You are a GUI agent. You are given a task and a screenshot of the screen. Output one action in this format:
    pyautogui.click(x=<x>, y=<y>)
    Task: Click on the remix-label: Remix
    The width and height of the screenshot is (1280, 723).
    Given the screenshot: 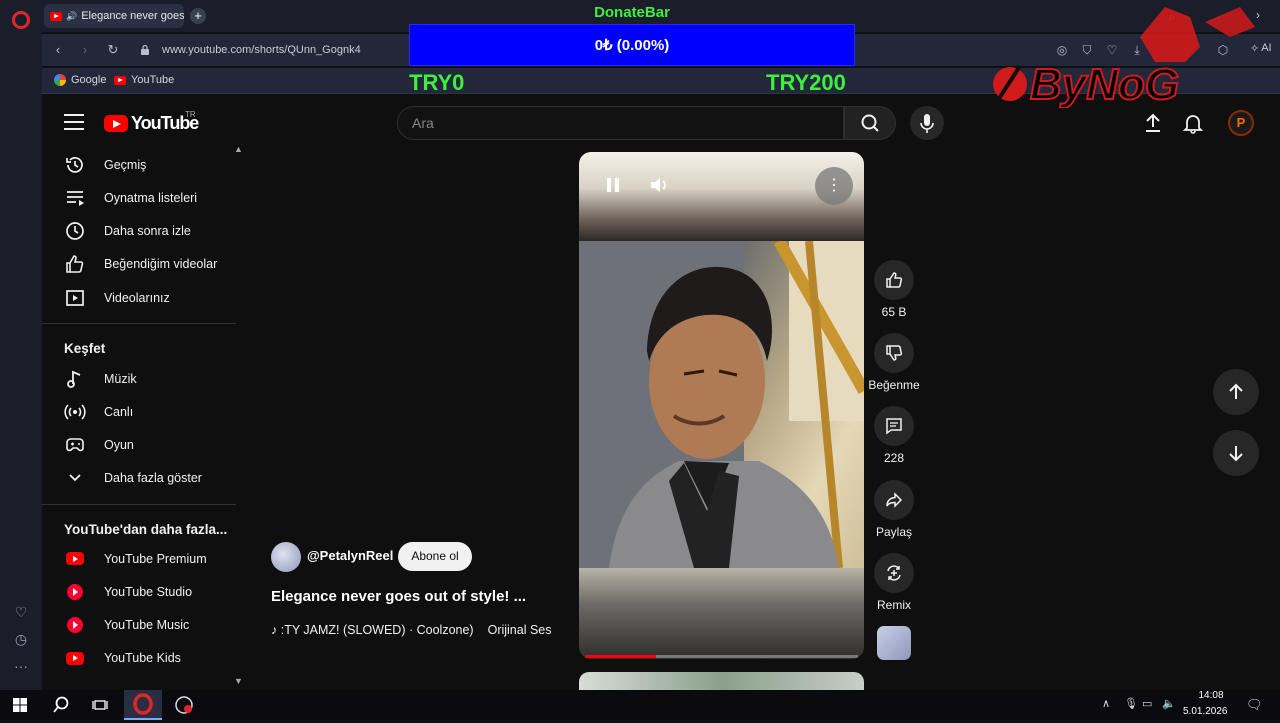 What is the action you would take?
    pyautogui.click(x=893, y=605)
    